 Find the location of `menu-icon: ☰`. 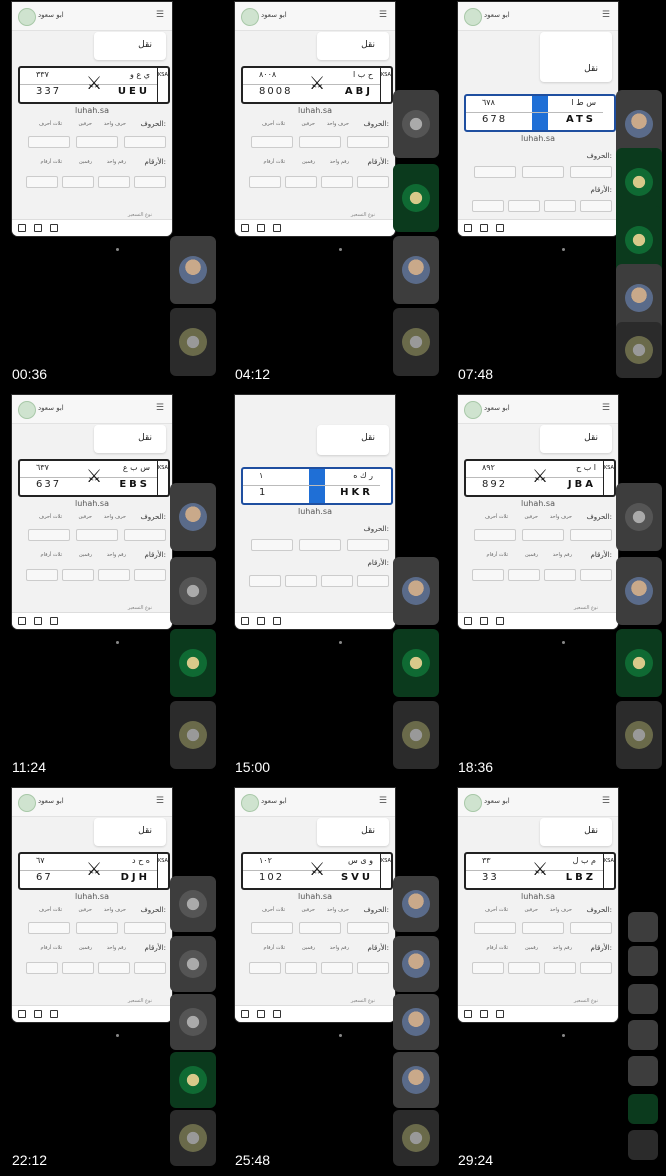

menu-icon: ☰ is located at coordinates (383, 15).